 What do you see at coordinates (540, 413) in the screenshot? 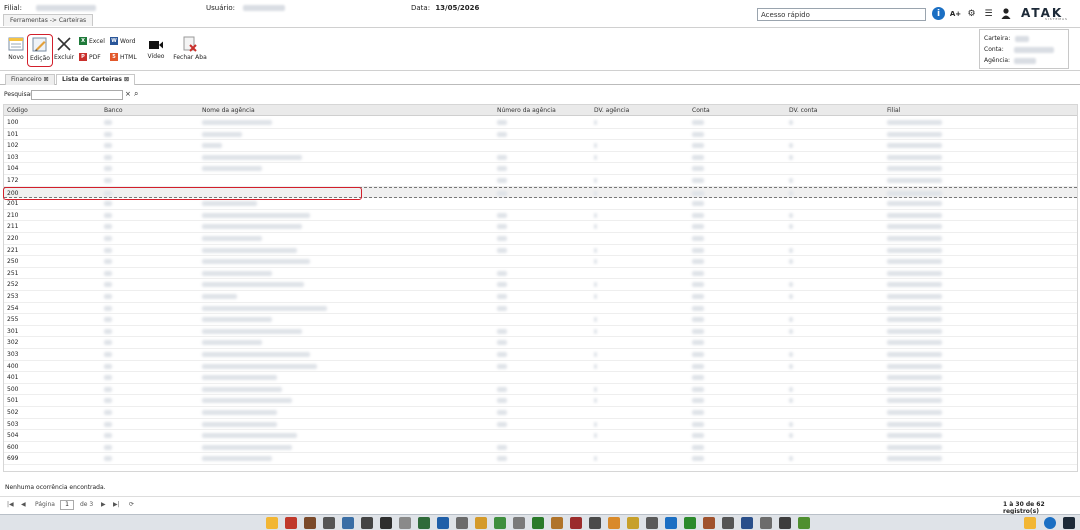
I see `table-row: 502` at bounding box center [540, 413].